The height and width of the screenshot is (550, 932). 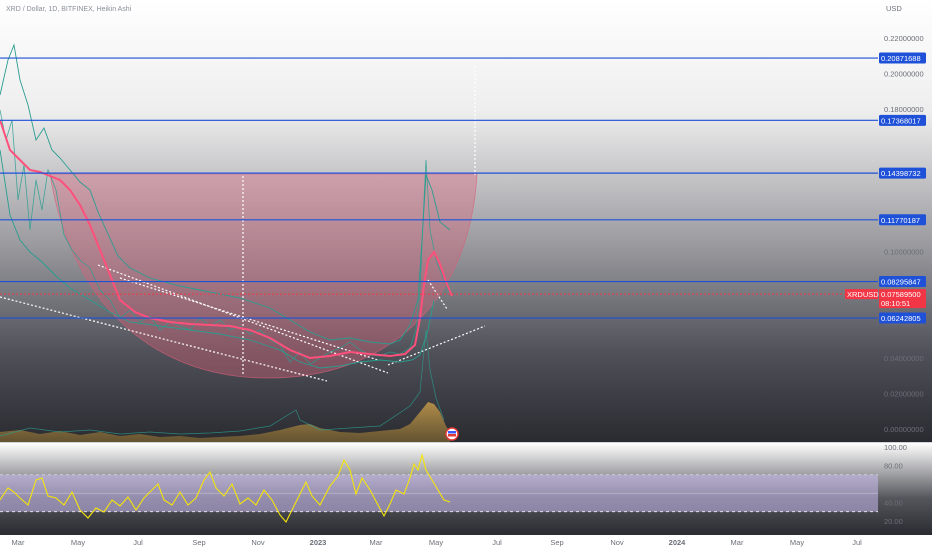 I want to click on price-tick-label: 0.02000000, so click(x=904, y=393).